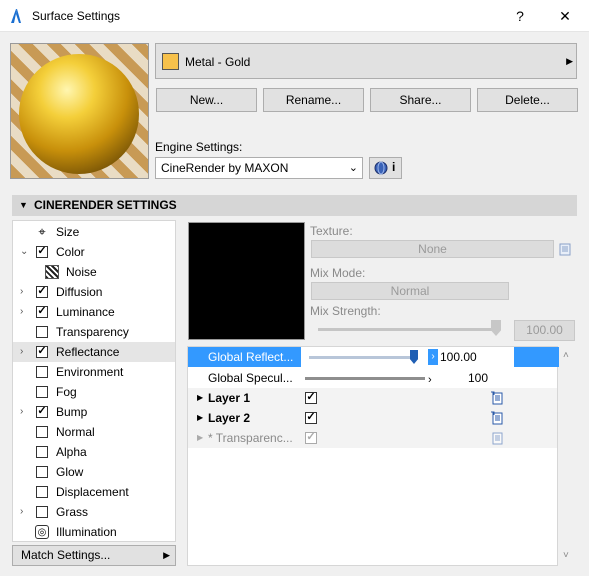 This screenshot has height=576, width=589. What do you see at coordinates (362, 357) in the screenshot?
I see `global-reflection-slider` at bounding box center [362, 357].